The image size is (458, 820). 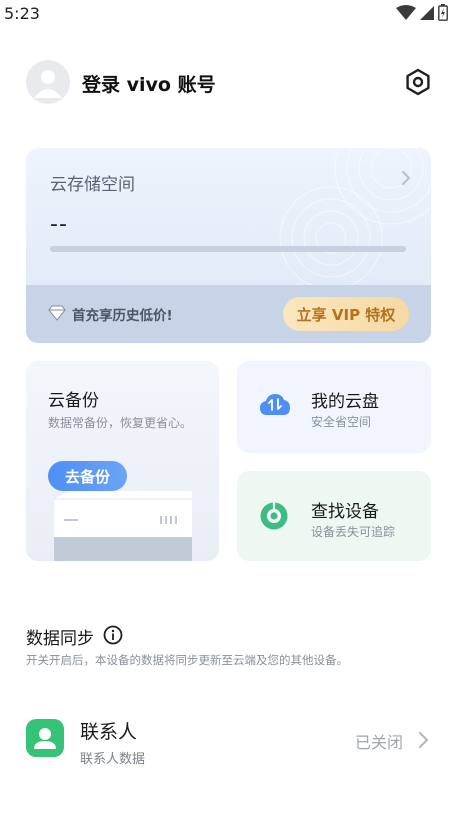 I want to click on decorative-rings, so click(x=355, y=218).